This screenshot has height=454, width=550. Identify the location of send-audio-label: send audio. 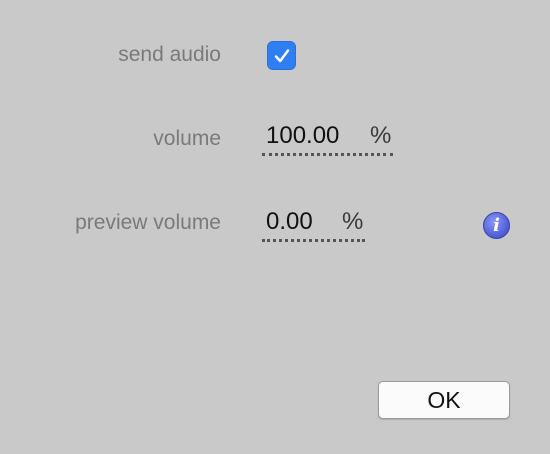
(169, 54).